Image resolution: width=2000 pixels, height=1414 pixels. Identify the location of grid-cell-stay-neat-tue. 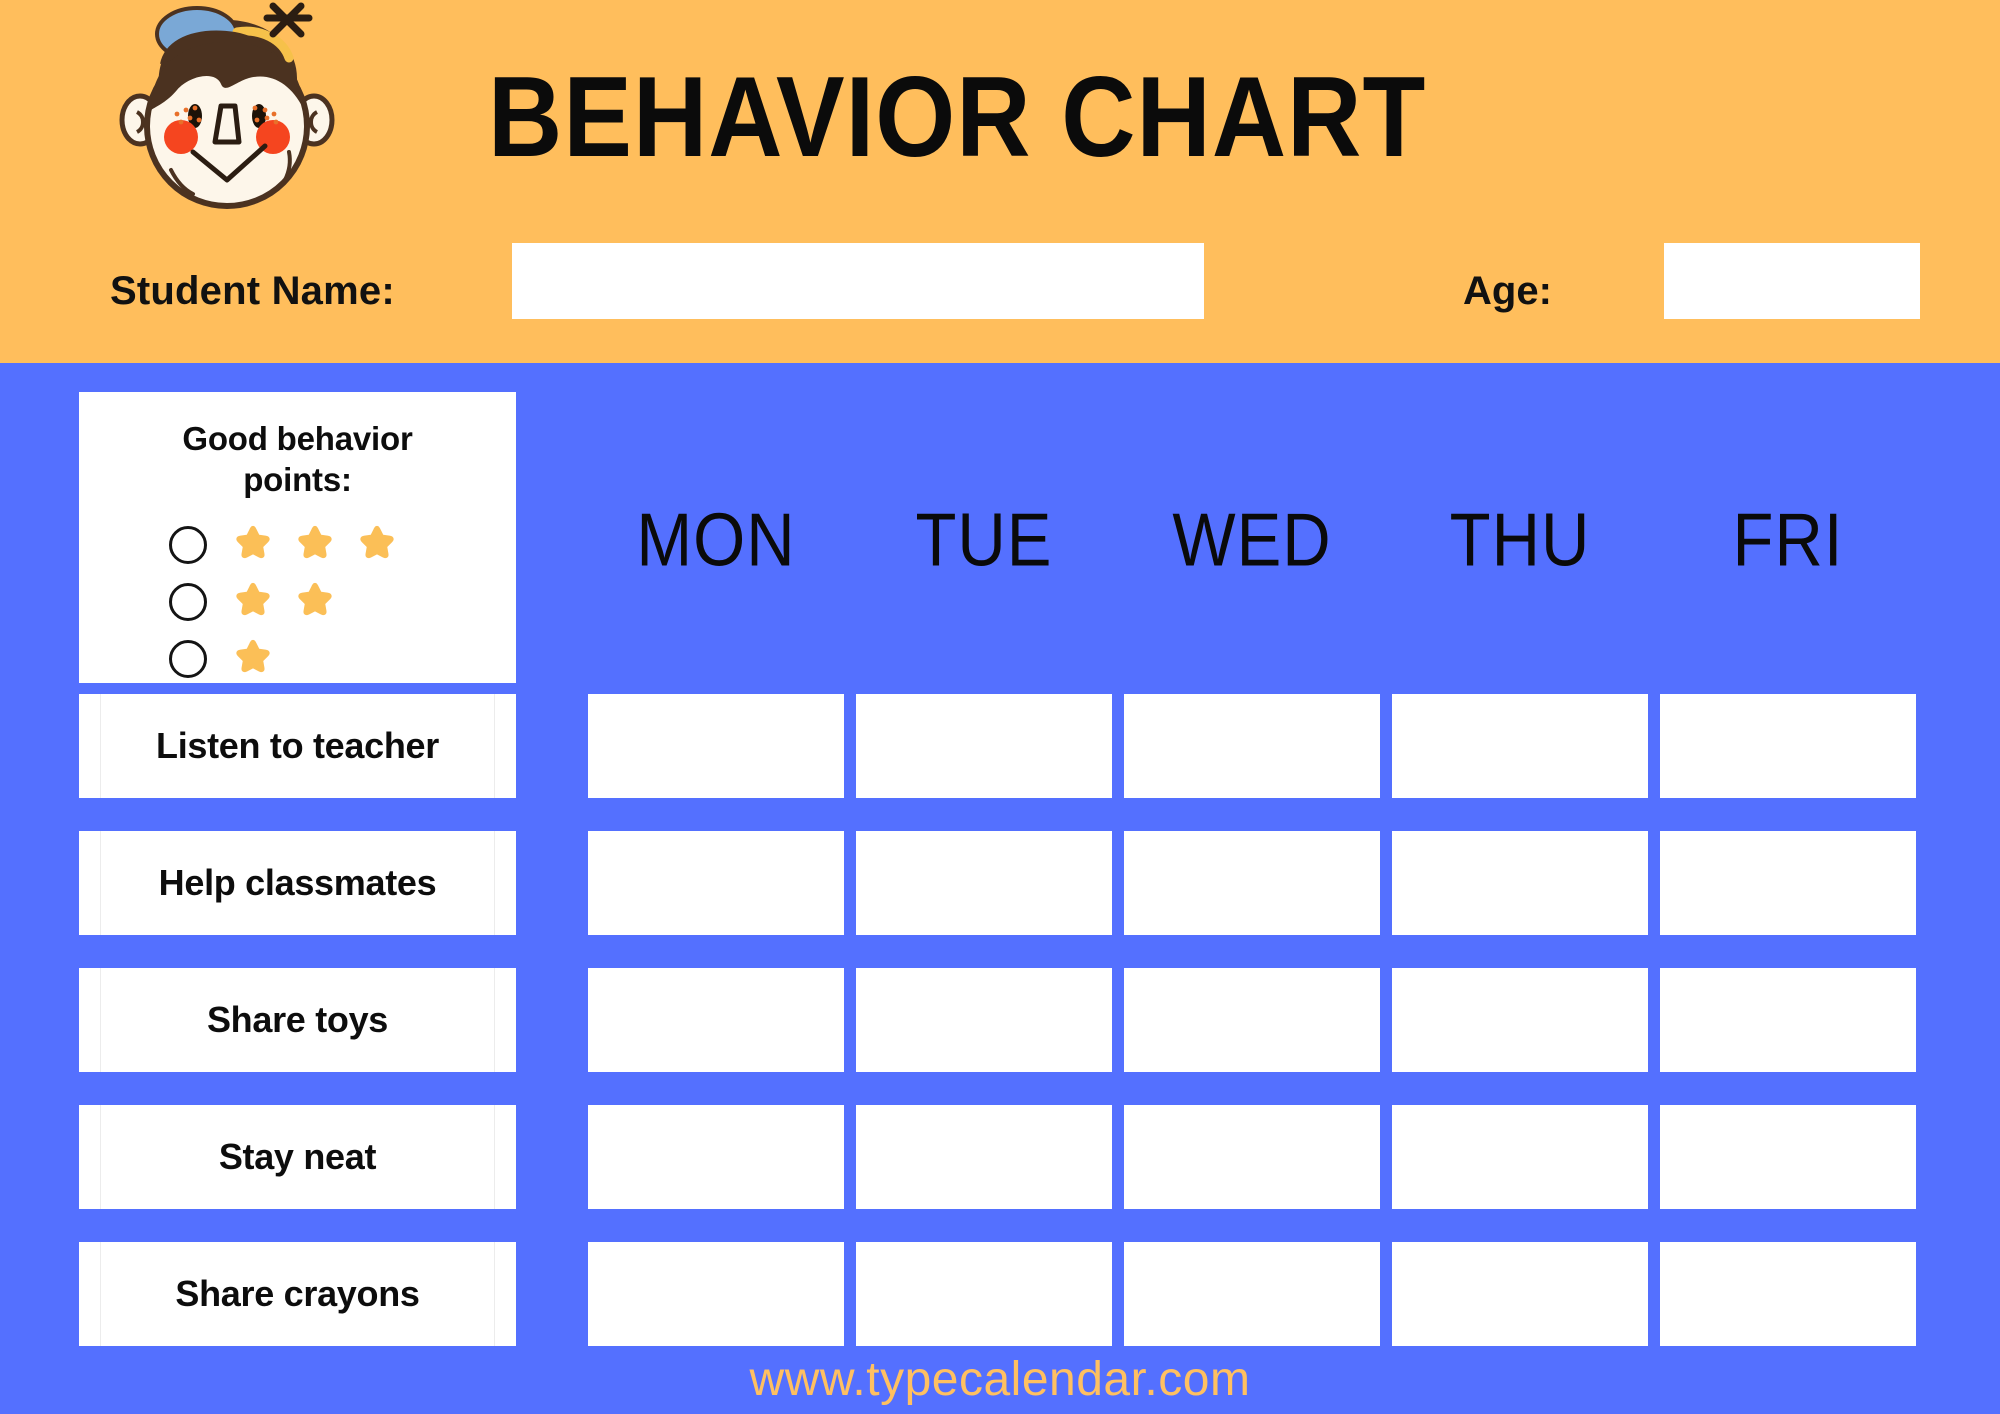
(984, 1157).